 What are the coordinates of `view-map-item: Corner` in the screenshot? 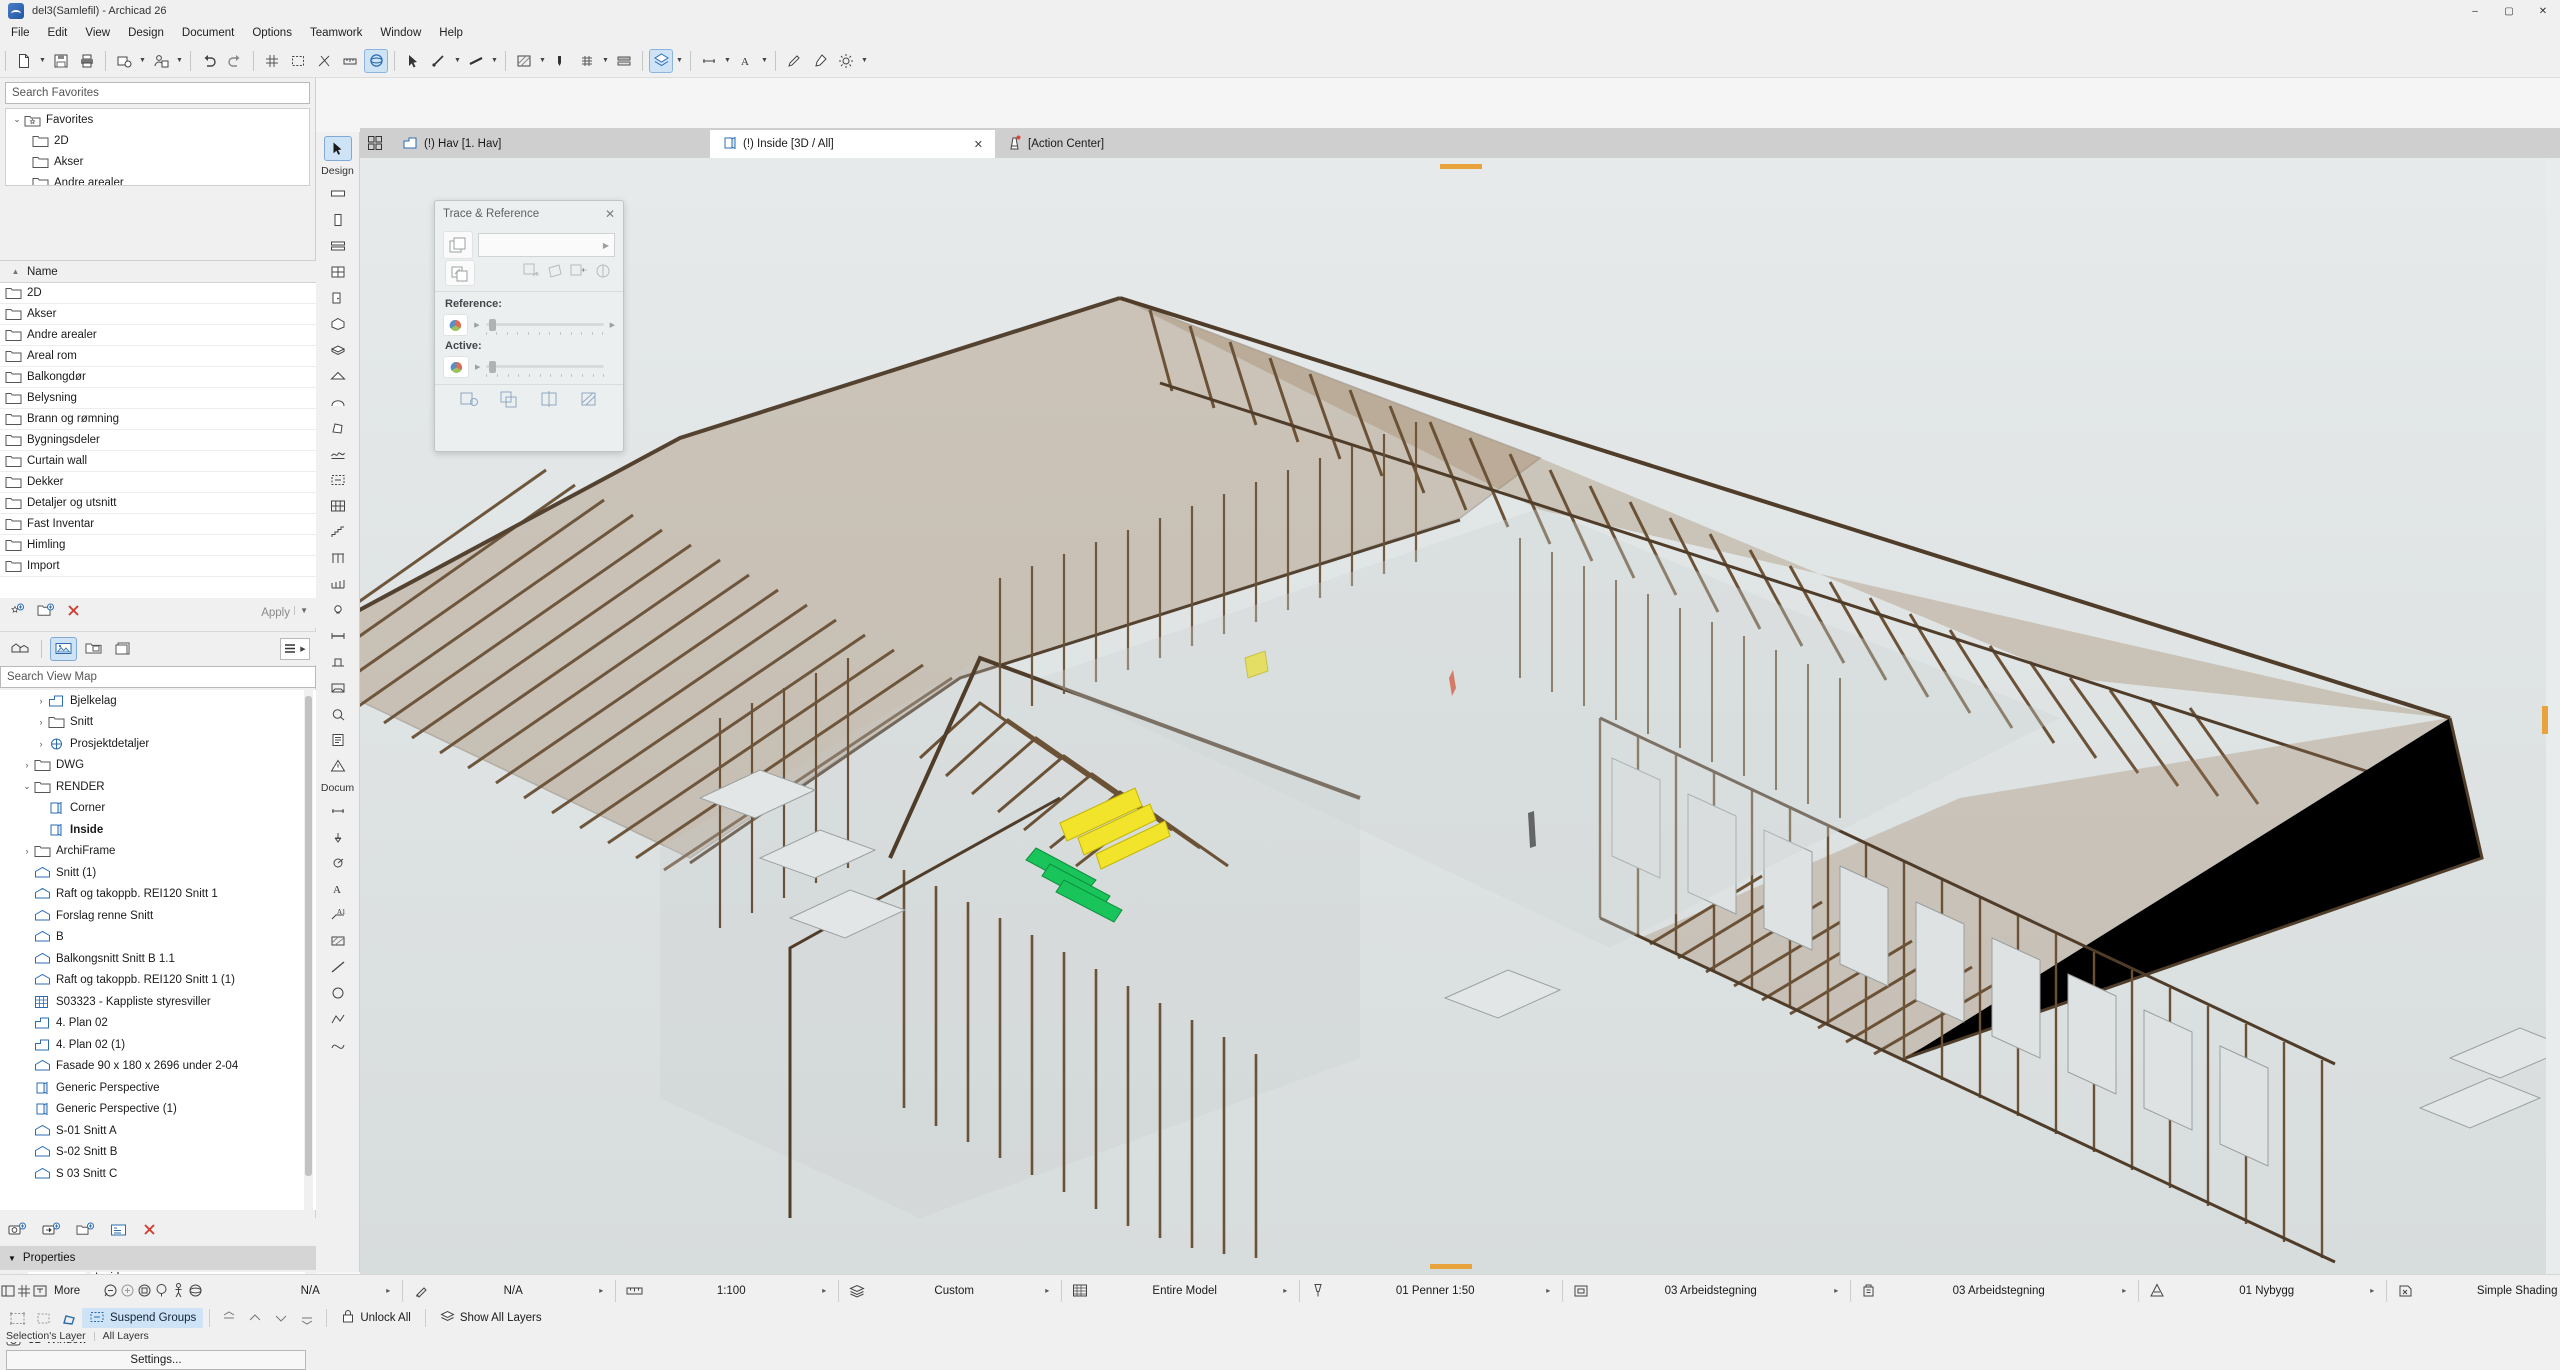 It's located at (158, 809).